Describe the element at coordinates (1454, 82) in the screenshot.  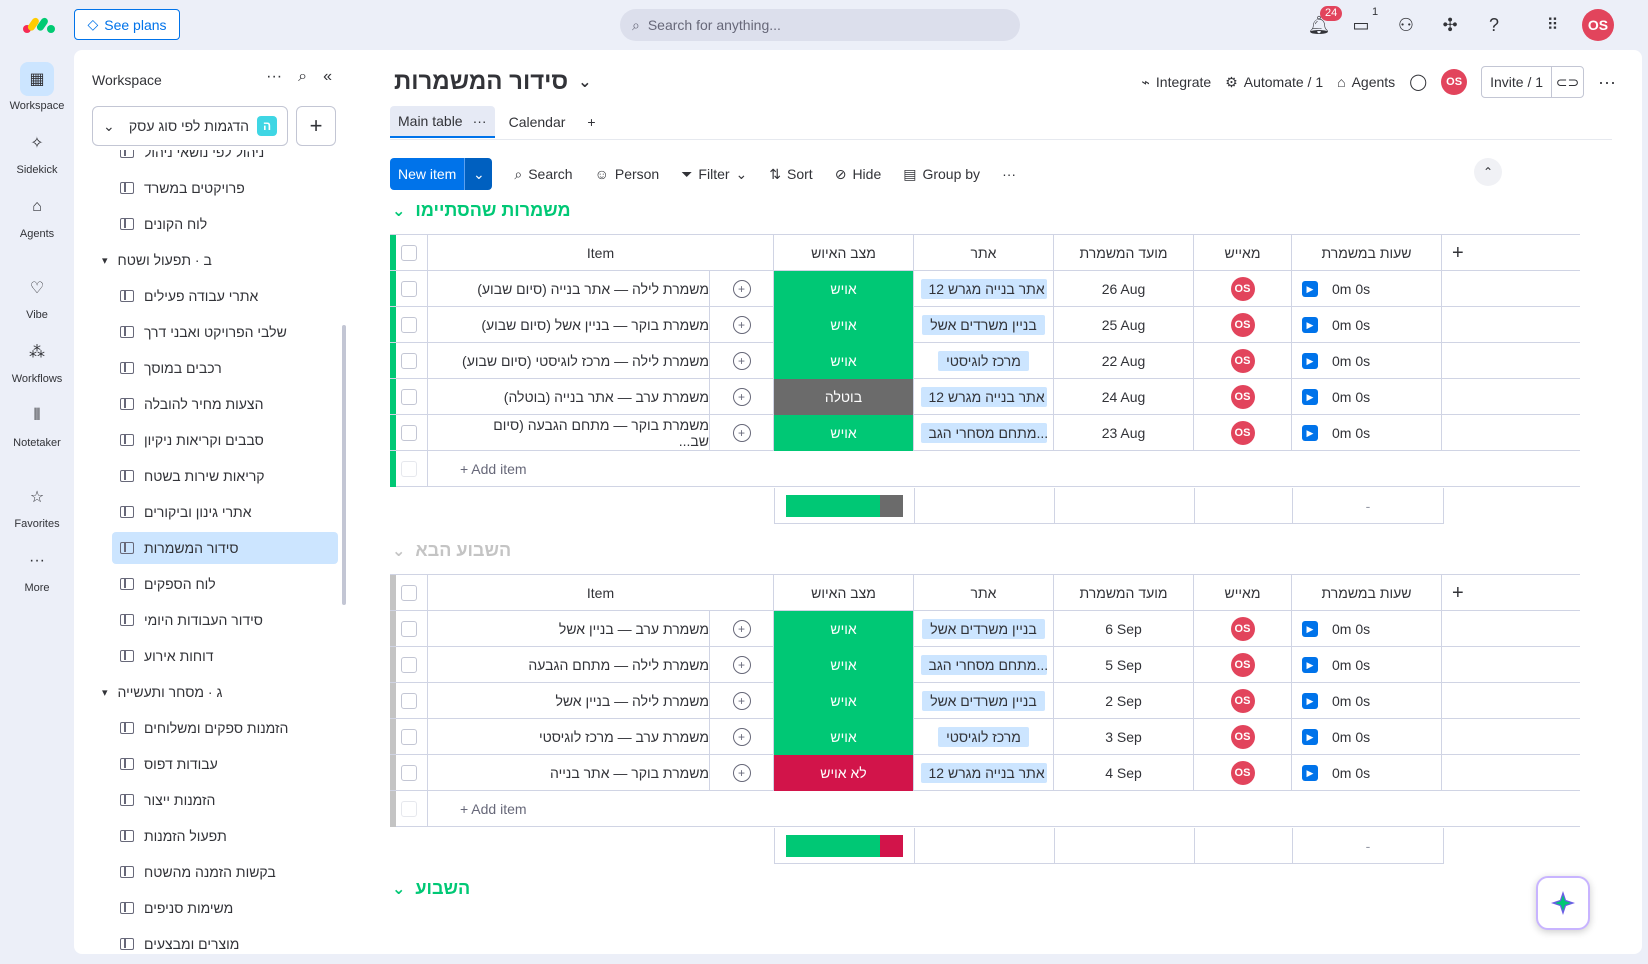
I see `board-owner-avatar: OS` at that location.